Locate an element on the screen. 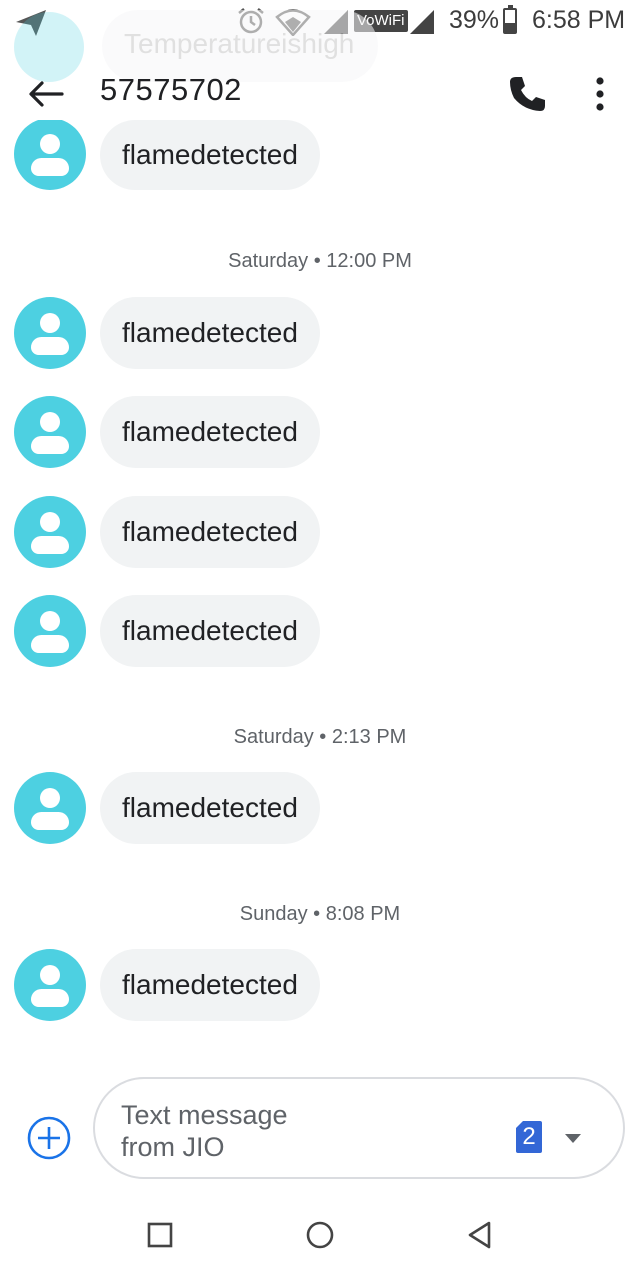 The height and width of the screenshot is (1280, 640). signal-icon is located at coordinates (422, 22).